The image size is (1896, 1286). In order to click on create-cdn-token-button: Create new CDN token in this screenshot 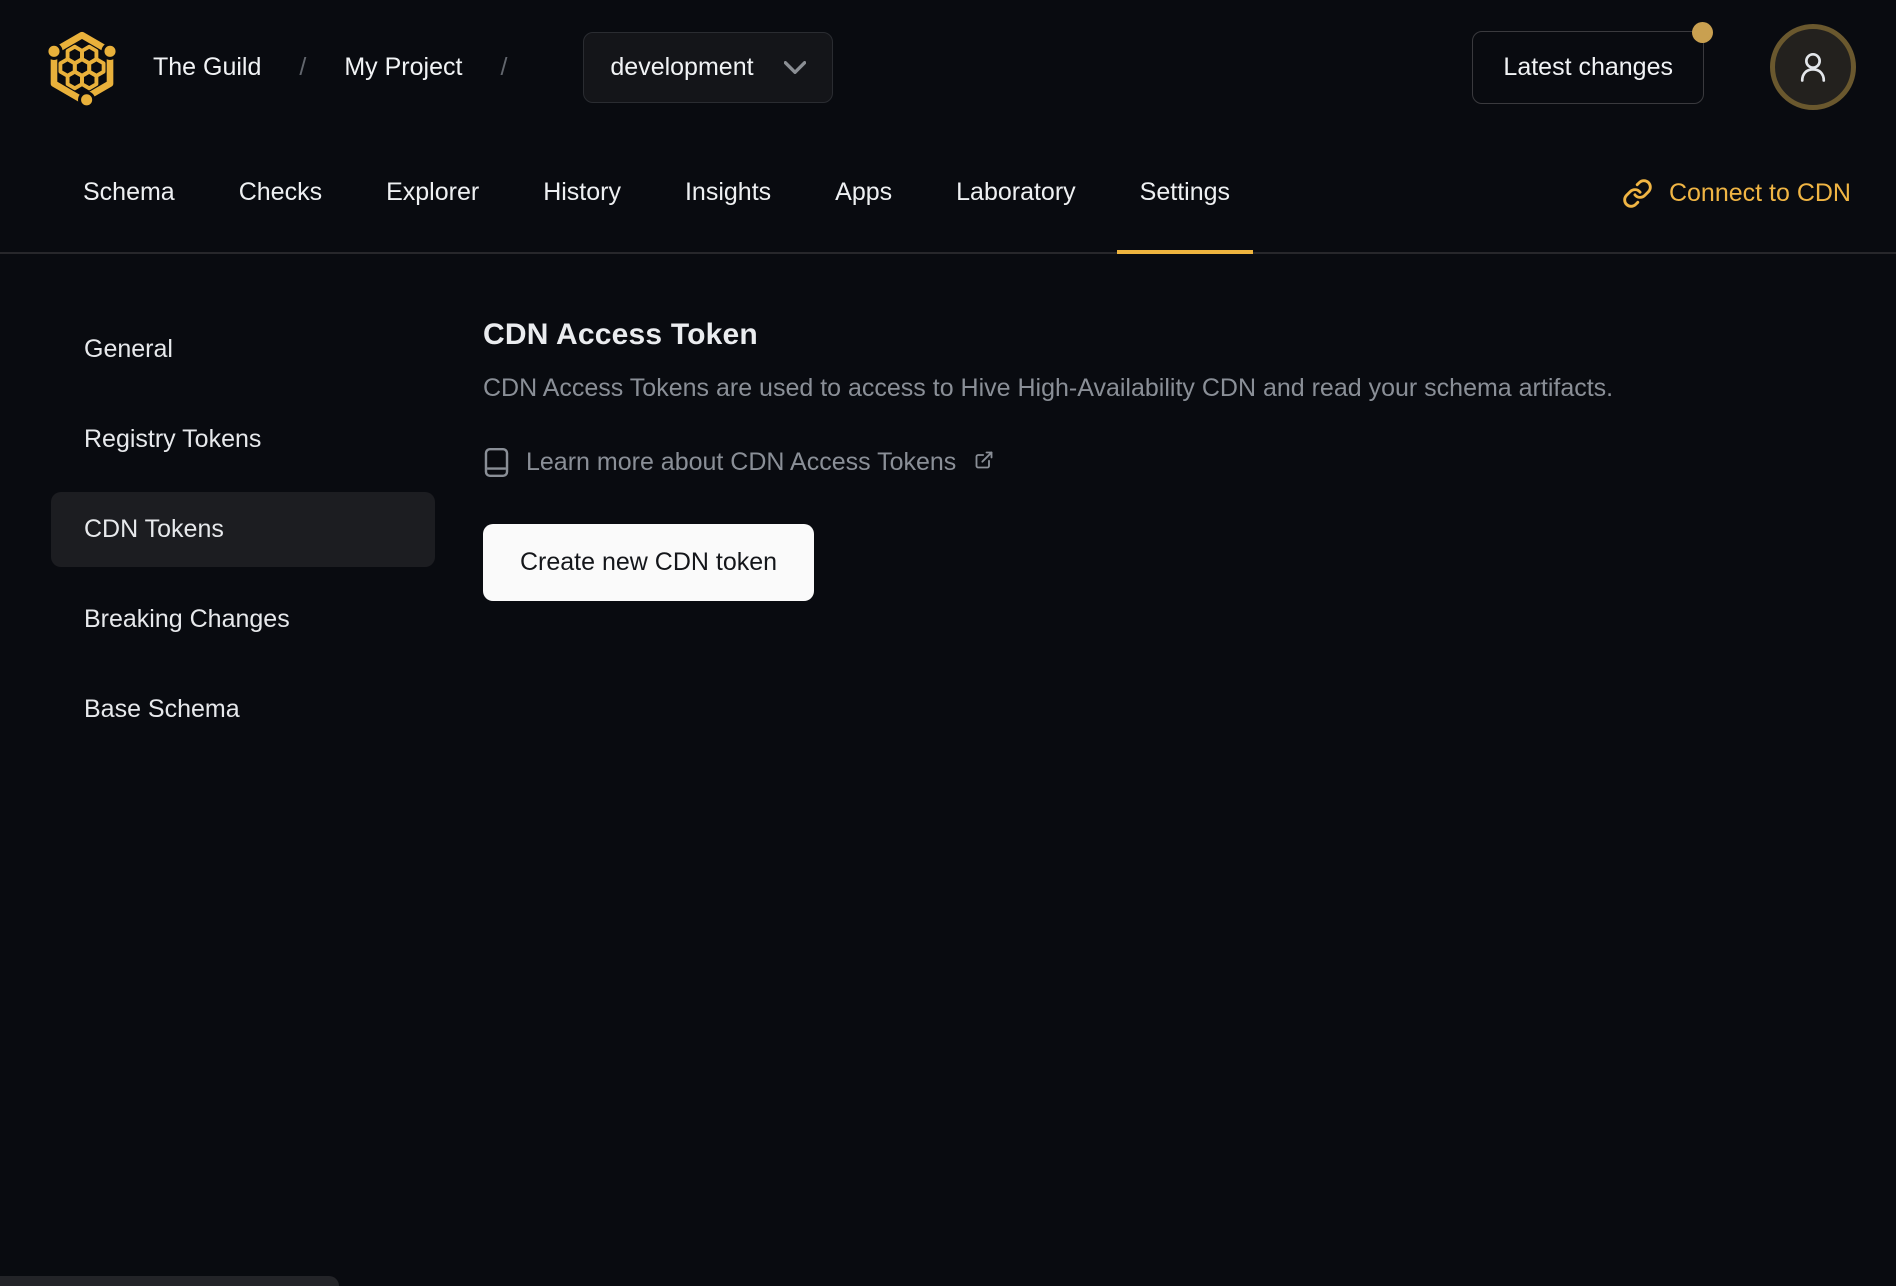, I will do `click(649, 562)`.